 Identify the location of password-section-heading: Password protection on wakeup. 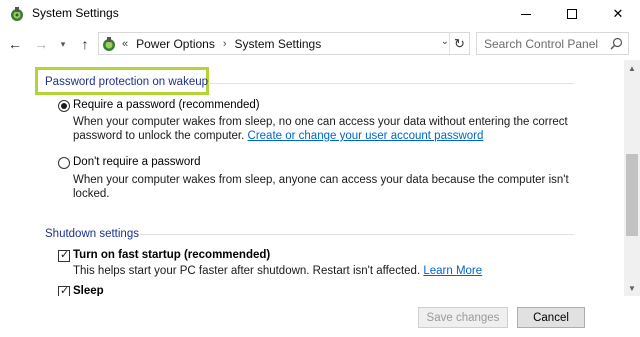
(127, 82).